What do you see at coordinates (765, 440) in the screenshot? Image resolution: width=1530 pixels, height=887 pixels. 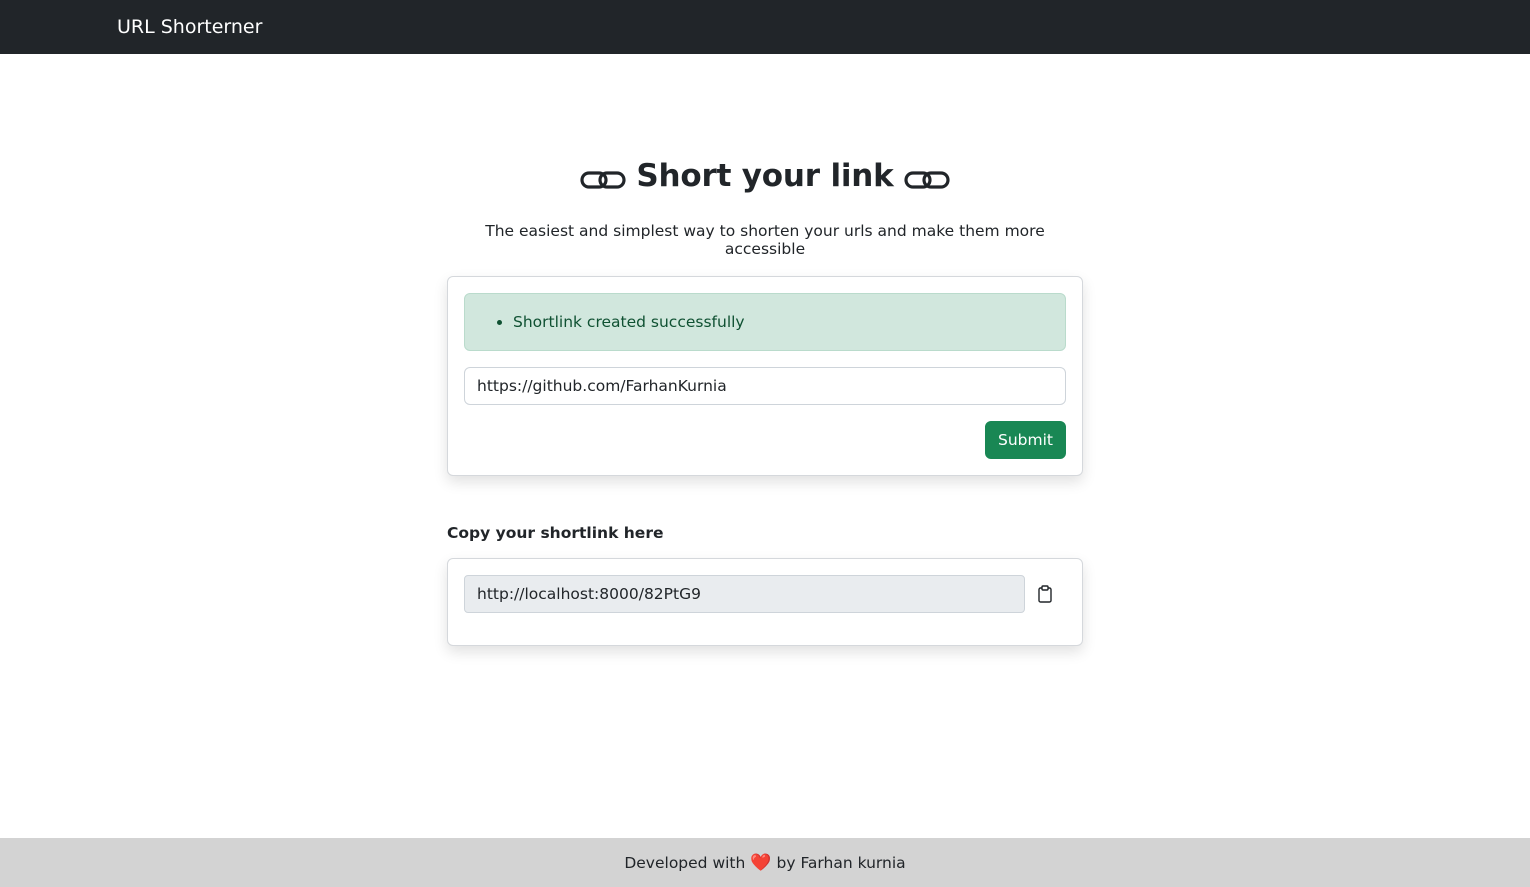 I see `button-row: Submit` at bounding box center [765, 440].